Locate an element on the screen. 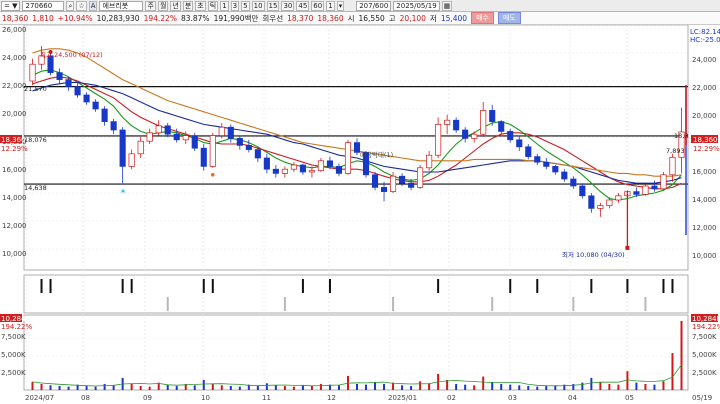 This screenshot has height=404, width=720. open-label: 시 is located at coordinates (351, 18).